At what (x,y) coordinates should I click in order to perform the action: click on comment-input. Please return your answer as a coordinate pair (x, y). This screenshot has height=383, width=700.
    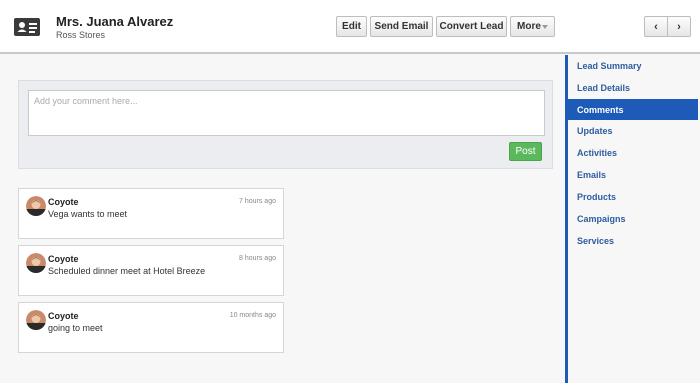
    Looking at the image, I should click on (286, 113).